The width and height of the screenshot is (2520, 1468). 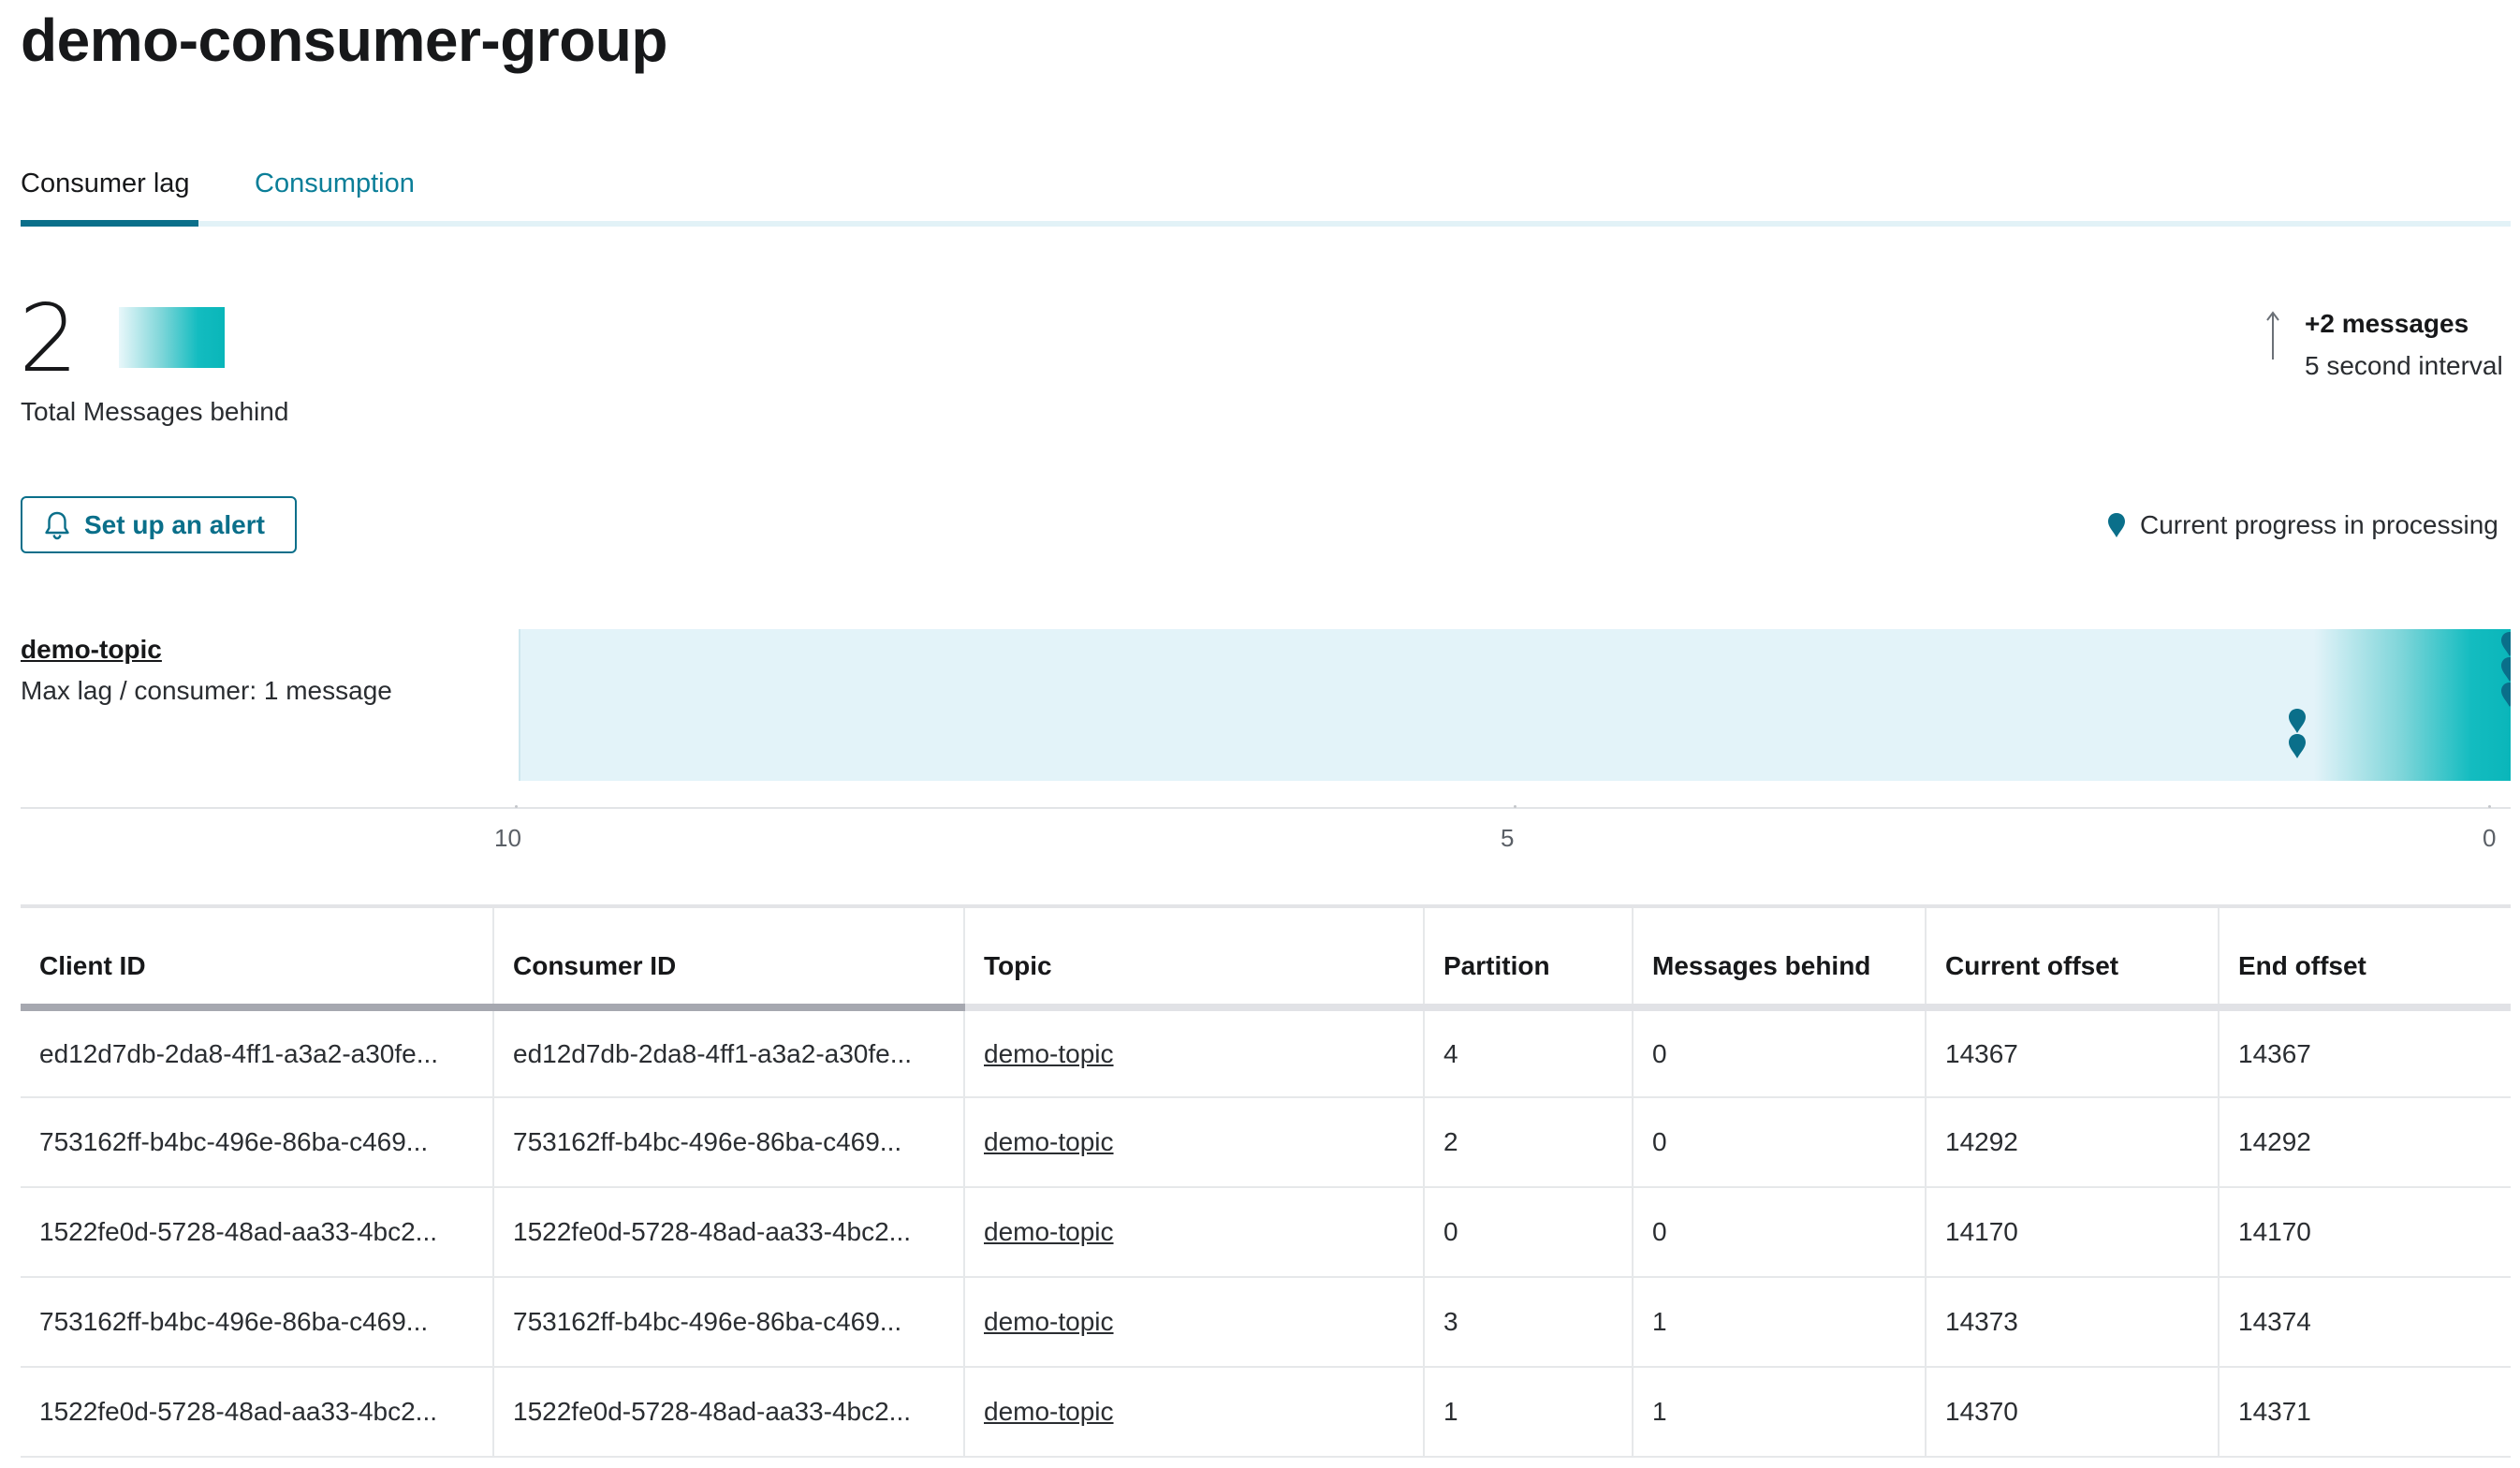 I want to click on tab-consumption: Consumption, so click(x=335, y=184).